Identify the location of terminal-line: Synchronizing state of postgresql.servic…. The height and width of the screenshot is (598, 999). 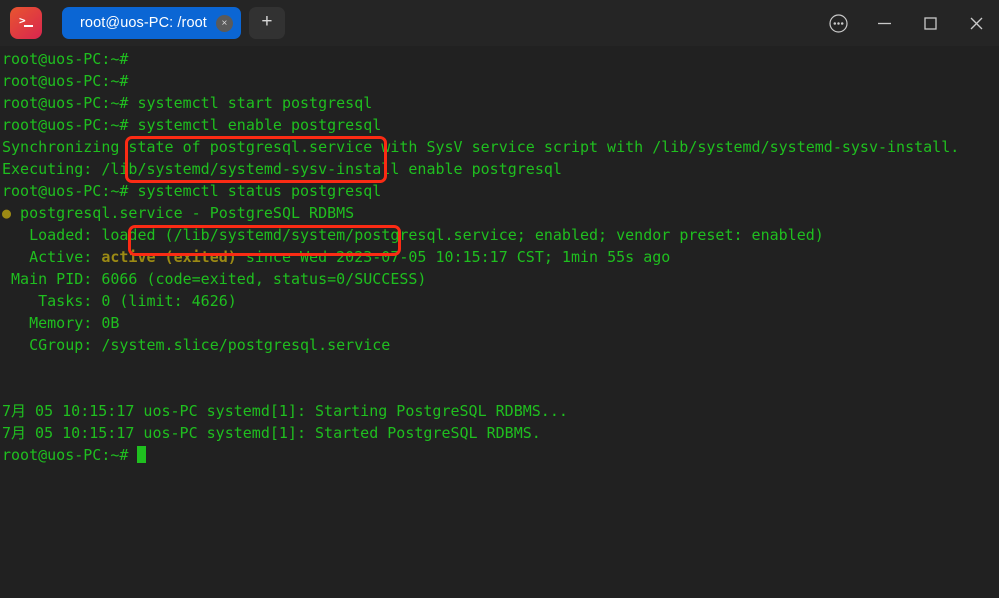
(481, 147).